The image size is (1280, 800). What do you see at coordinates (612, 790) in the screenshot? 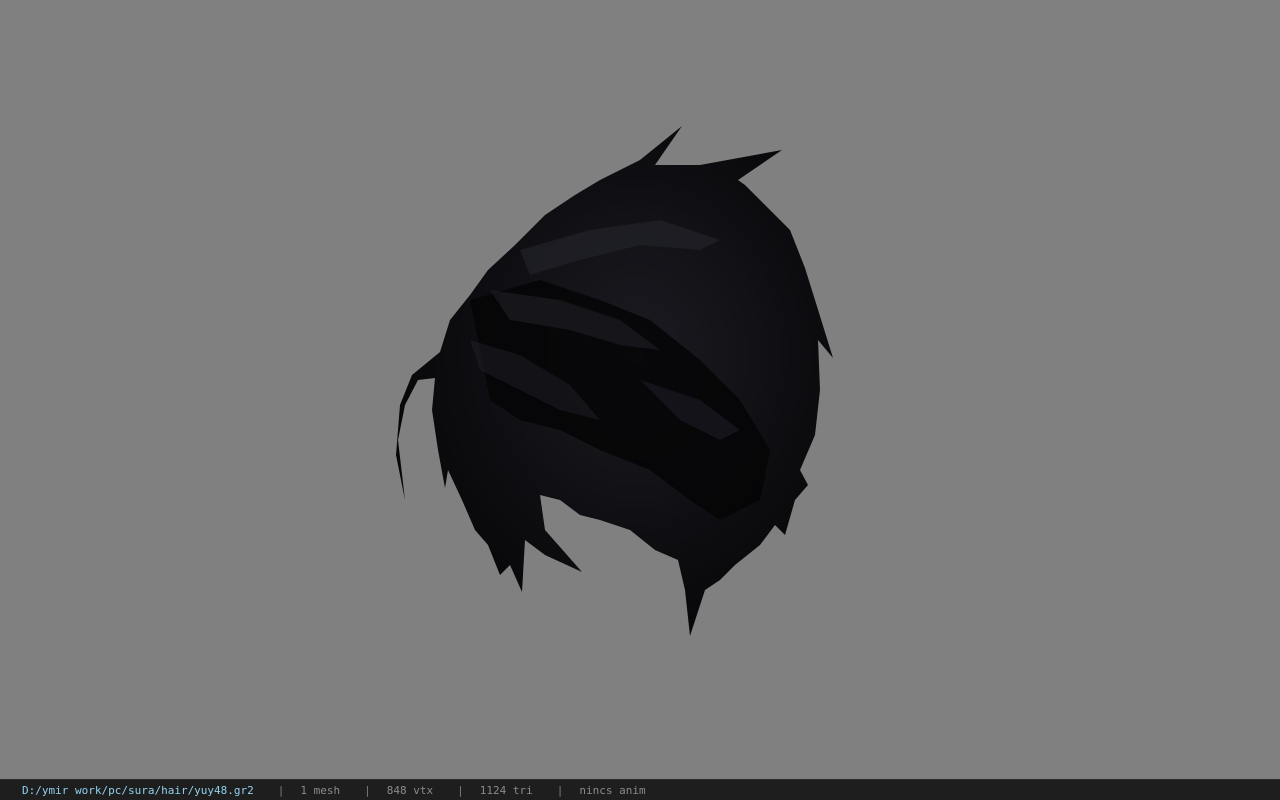
I see `animation-status: nincs anim` at bounding box center [612, 790].